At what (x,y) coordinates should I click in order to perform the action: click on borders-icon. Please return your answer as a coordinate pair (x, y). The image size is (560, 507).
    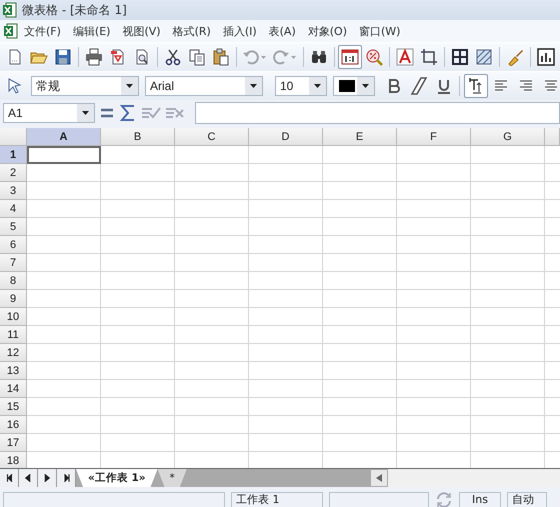
    Looking at the image, I should click on (460, 57).